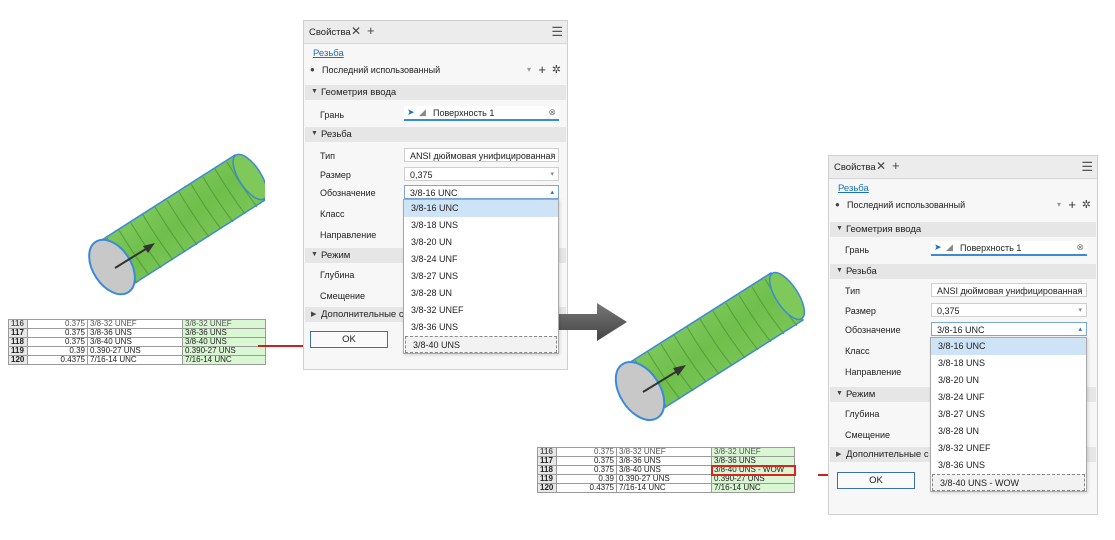  What do you see at coordinates (710, 346) in the screenshot?
I see `threaded-cylinder-after` at bounding box center [710, 346].